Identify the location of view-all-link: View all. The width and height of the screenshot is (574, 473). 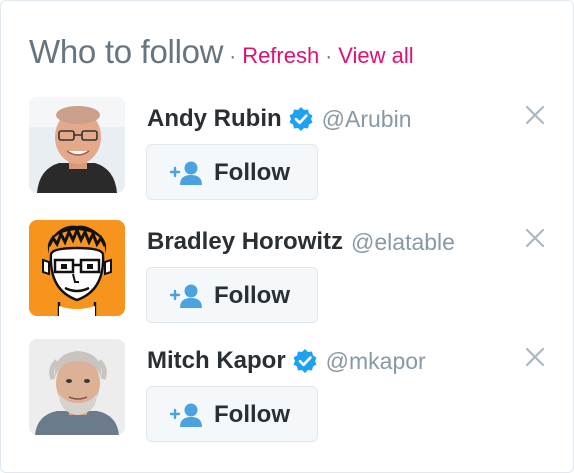
(375, 55).